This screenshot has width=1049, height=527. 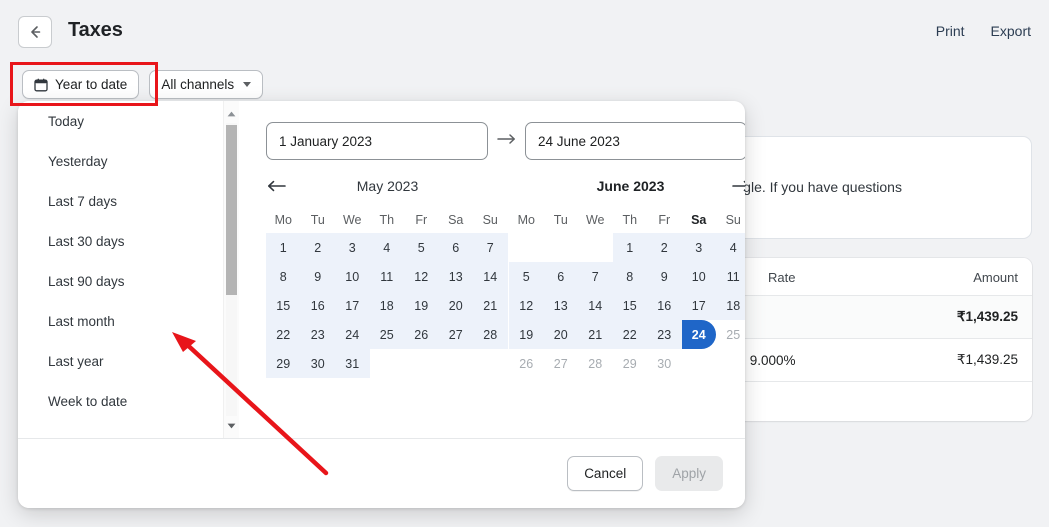 What do you see at coordinates (377, 141) in the screenshot?
I see `start-date-input: 1 January 2023` at bounding box center [377, 141].